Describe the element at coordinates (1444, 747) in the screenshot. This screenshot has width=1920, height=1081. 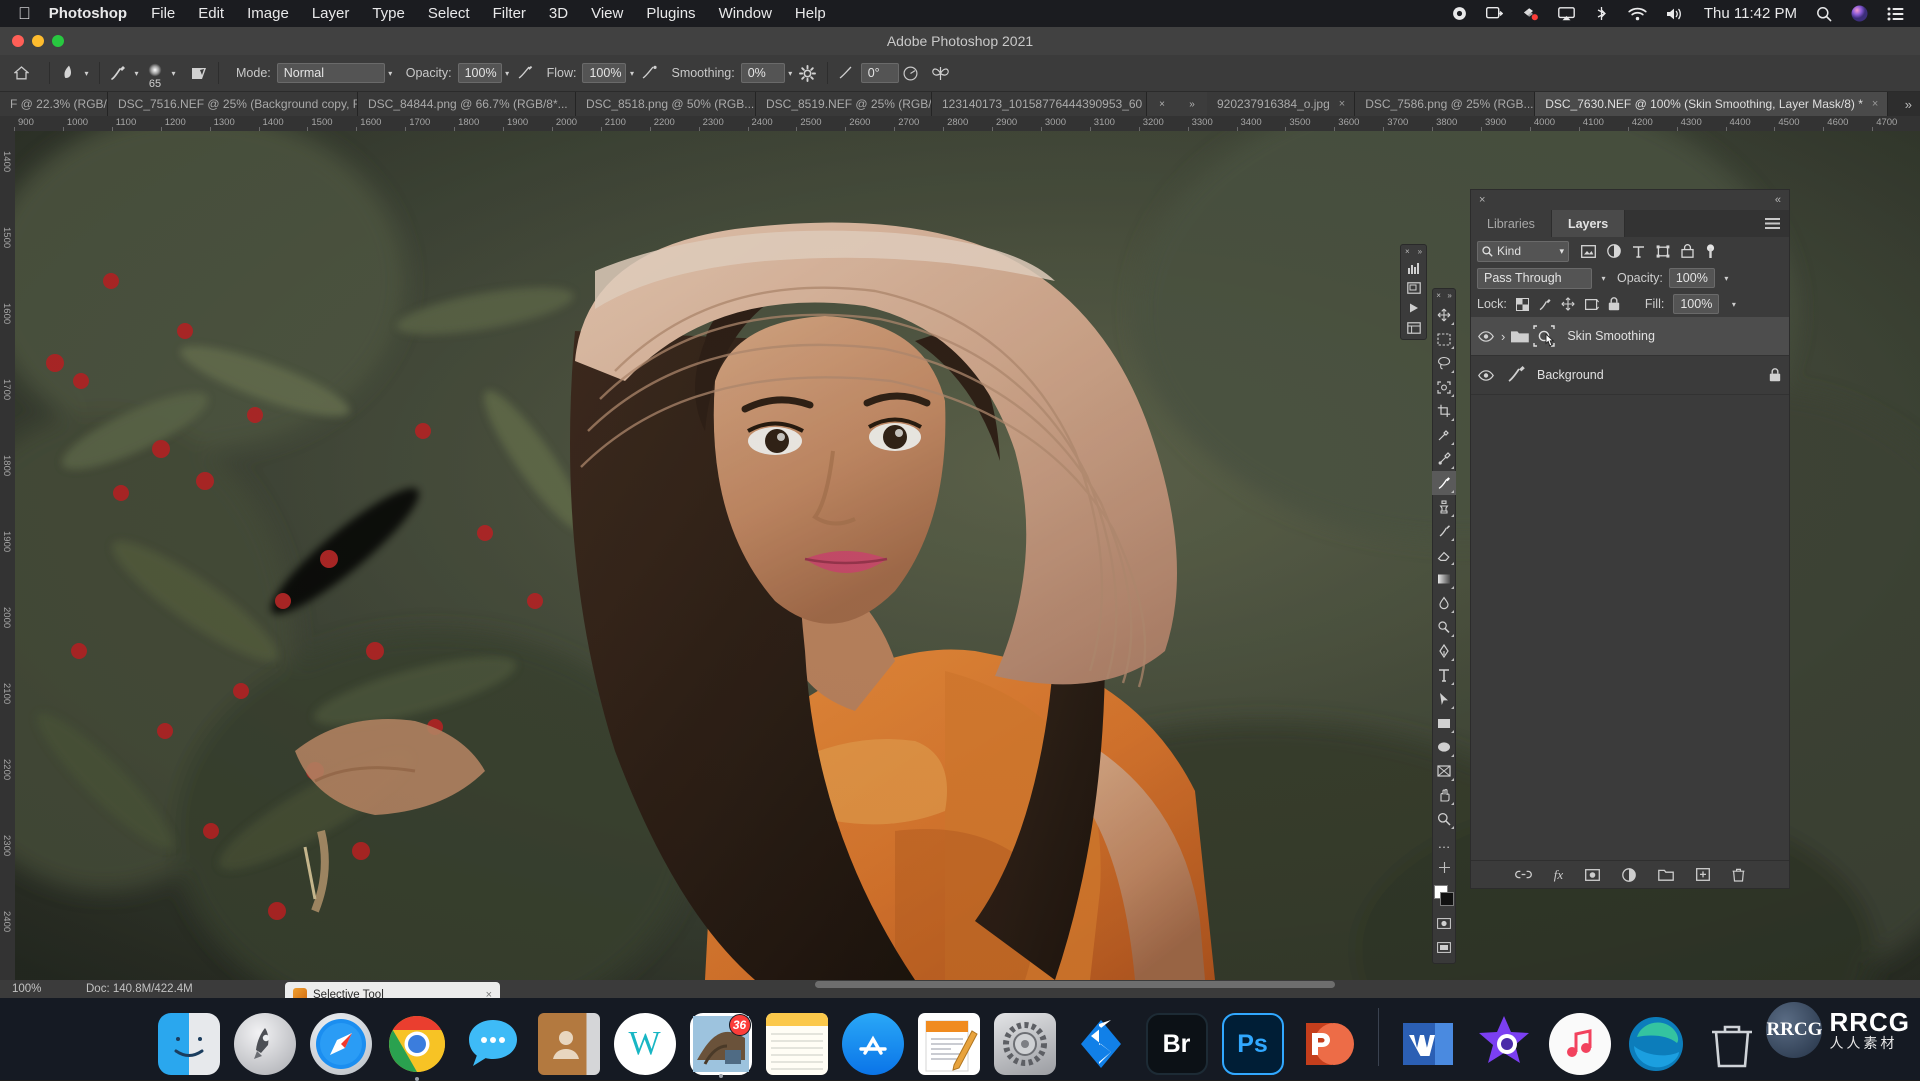
I see `ellipse-tool-icon` at that location.